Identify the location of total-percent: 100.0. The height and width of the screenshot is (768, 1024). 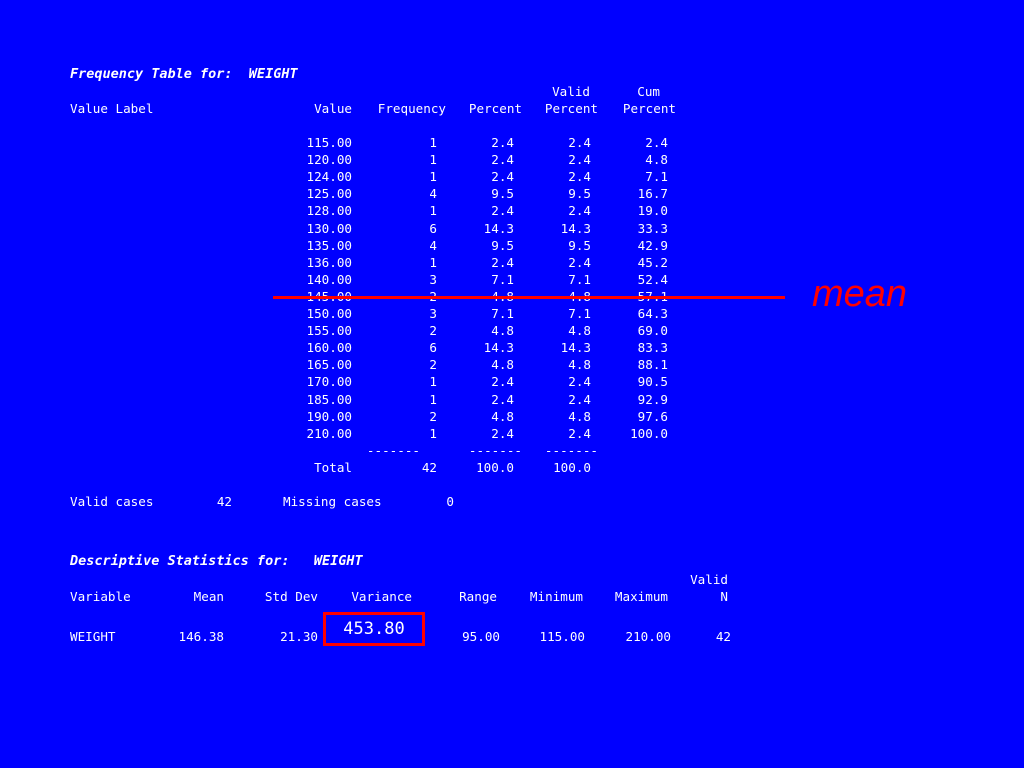
(495, 467).